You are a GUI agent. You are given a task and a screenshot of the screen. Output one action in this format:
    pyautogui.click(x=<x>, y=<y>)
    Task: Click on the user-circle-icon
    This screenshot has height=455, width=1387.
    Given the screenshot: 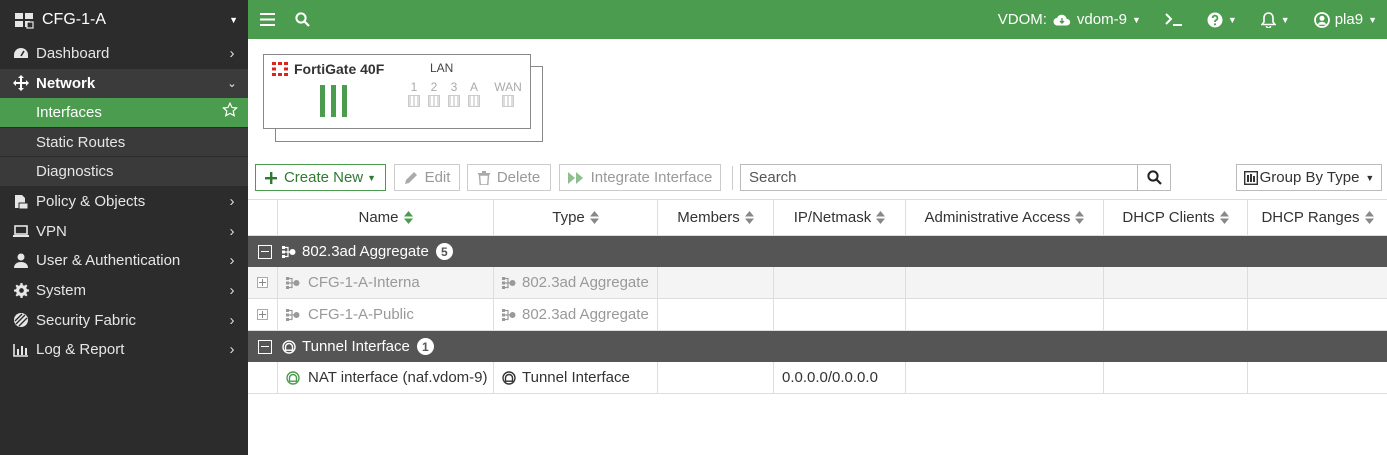 What is the action you would take?
    pyautogui.click(x=1321, y=19)
    